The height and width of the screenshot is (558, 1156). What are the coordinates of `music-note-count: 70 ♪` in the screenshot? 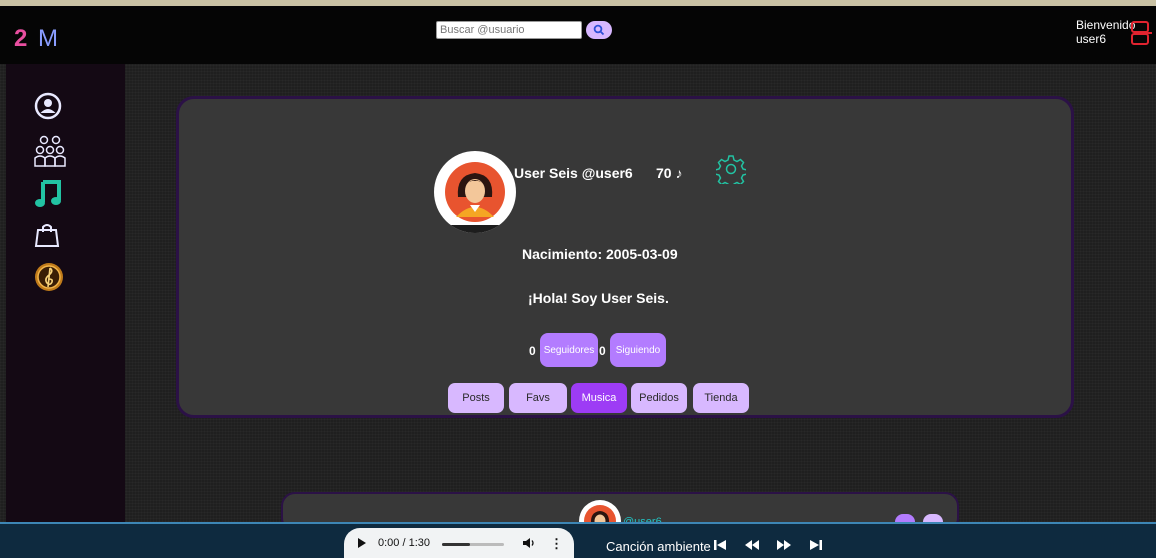 It's located at (669, 173).